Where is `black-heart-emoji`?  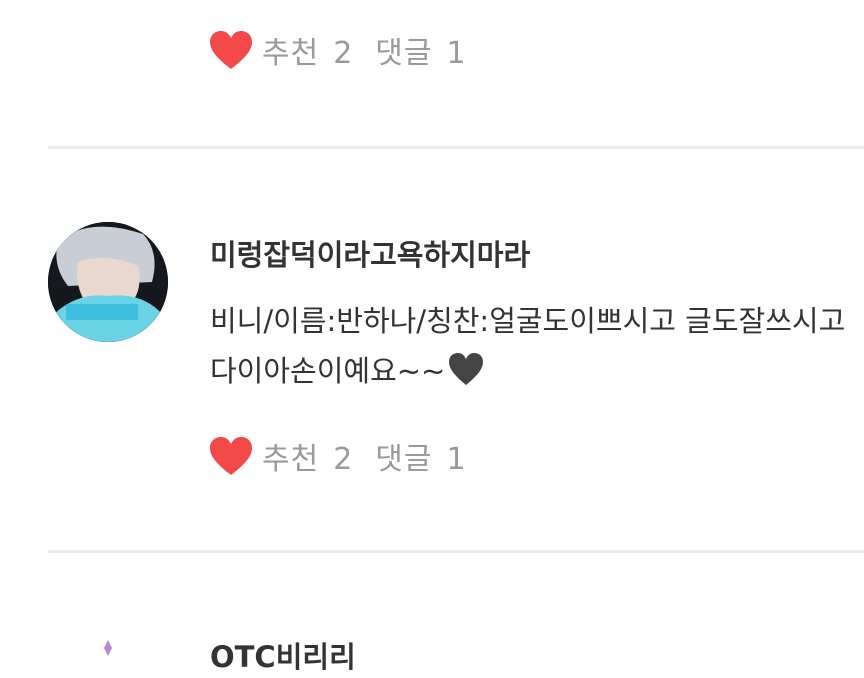 black-heart-emoji is located at coordinates (466, 369).